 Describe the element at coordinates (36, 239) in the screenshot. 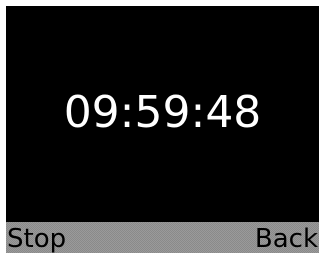

I see `stop-softkey: Stop` at that location.